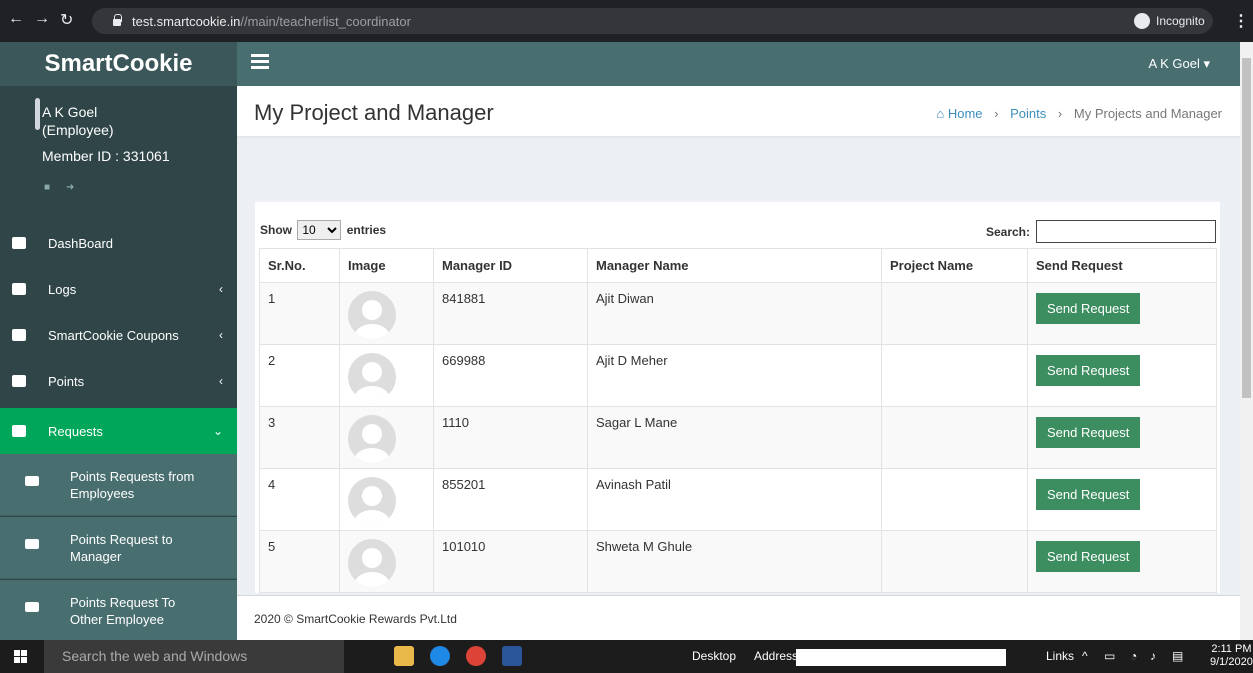 The image size is (1253, 673). I want to click on lock-icon, so click(117, 20).